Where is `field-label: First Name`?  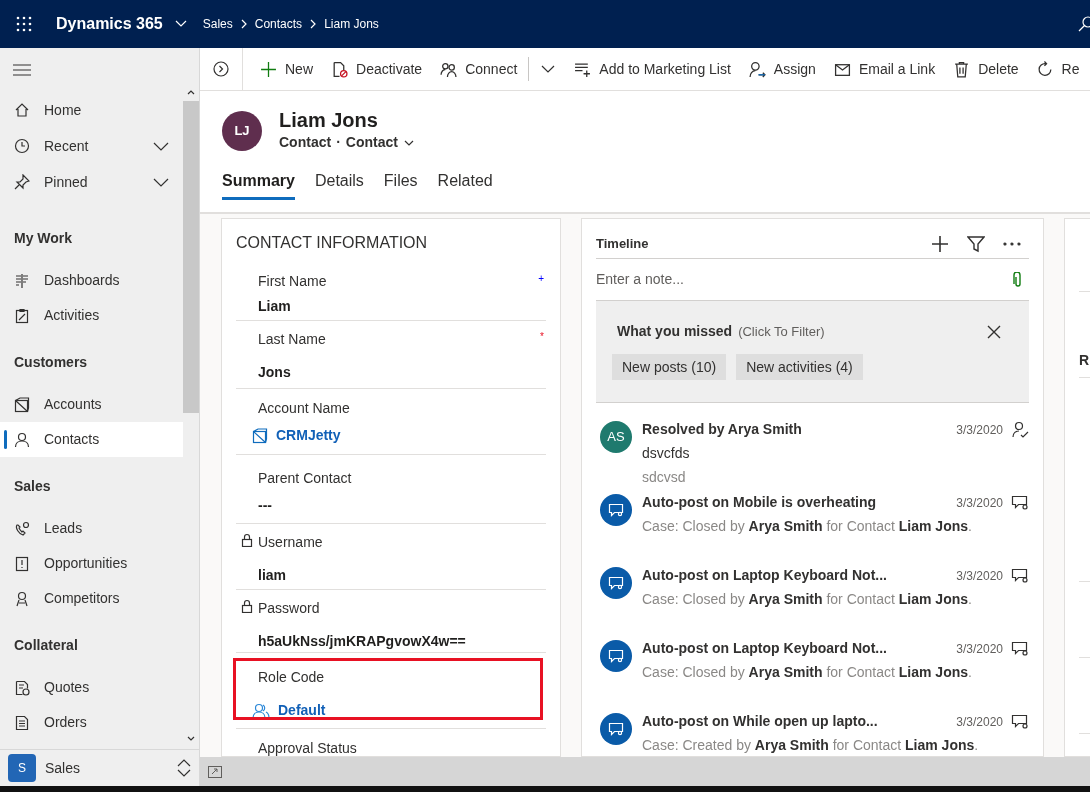 field-label: First Name is located at coordinates (293, 281).